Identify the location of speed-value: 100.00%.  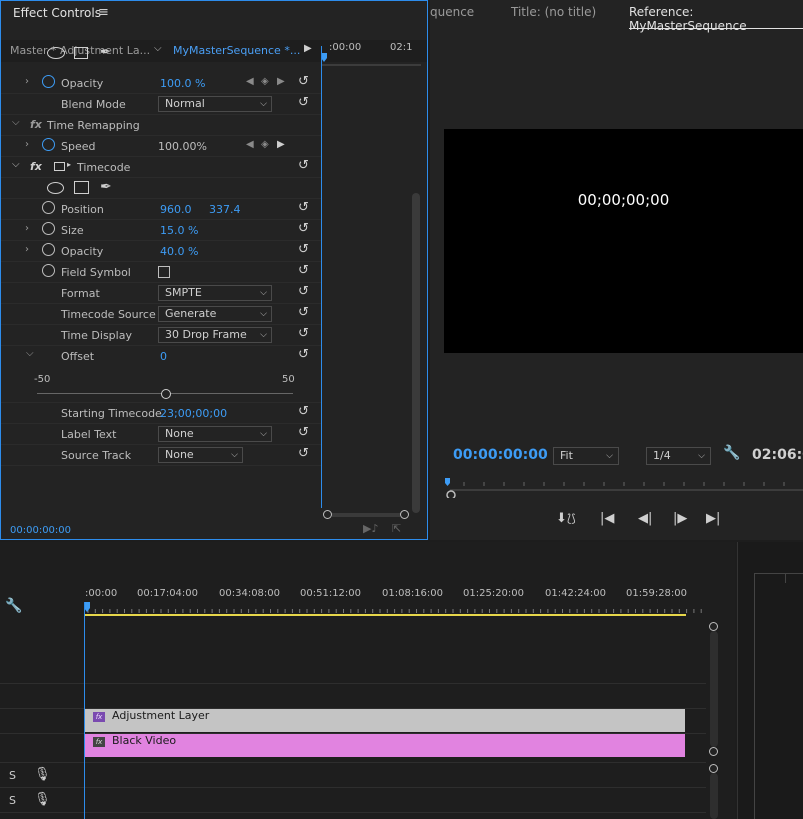
(182, 146).